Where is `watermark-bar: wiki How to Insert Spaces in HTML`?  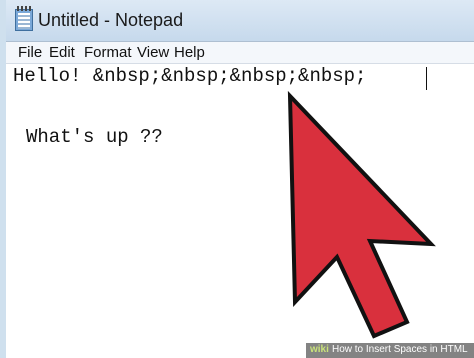 watermark-bar: wiki How to Insert Spaces in HTML is located at coordinates (390, 350).